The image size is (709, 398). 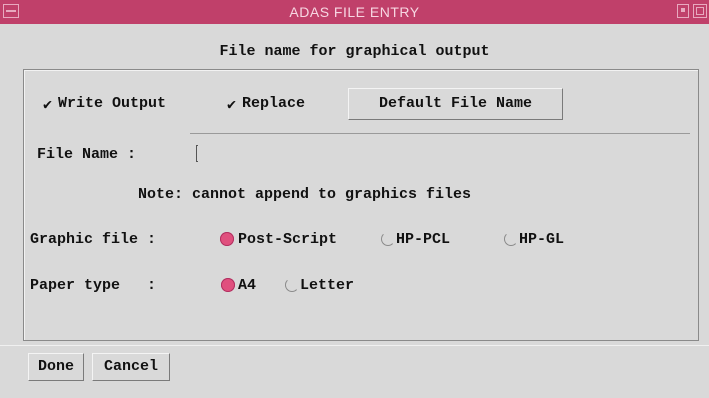 I want to click on minimize-icon, so click(x=683, y=11).